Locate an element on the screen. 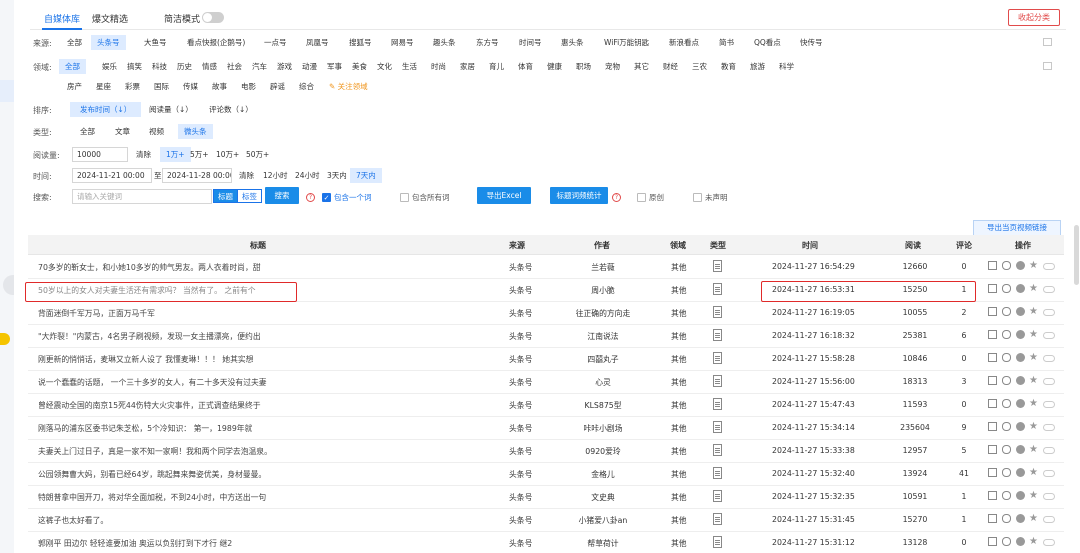 The height and width of the screenshot is (553, 1080). row-author: 小猪爱八卦an is located at coordinates (603, 520).